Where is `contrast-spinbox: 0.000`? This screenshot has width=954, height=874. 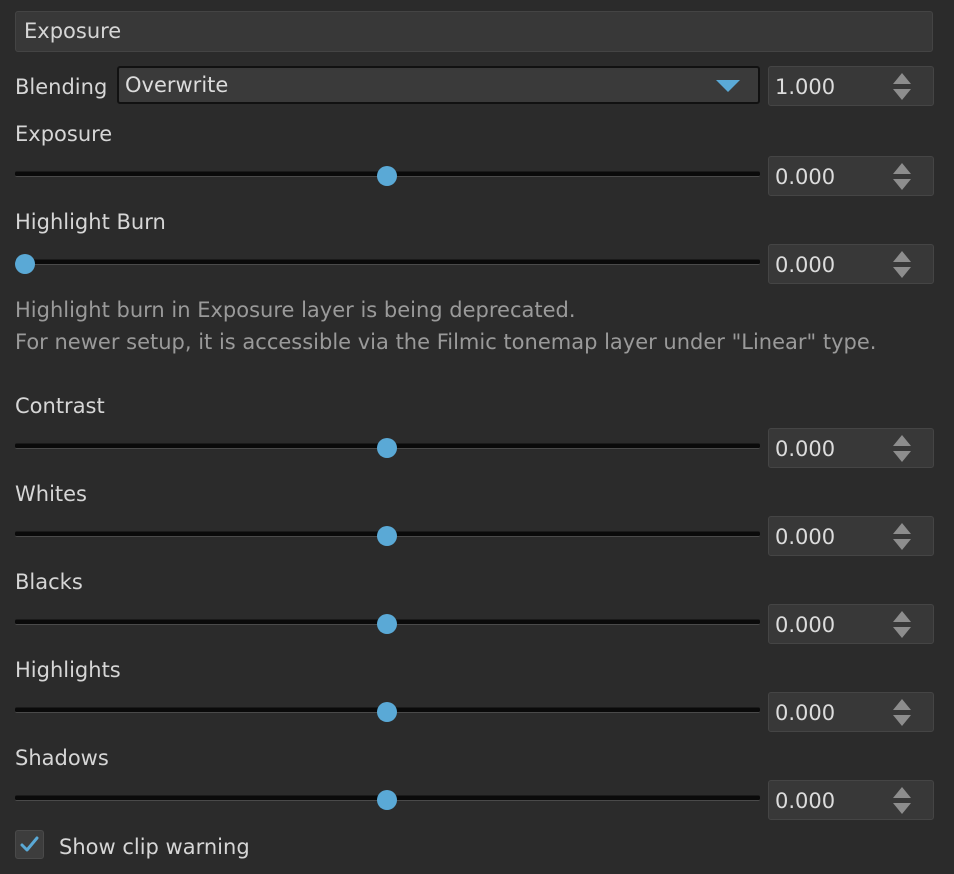 contrast-spinbox: 0.000 is located at coordinates (851, 448).